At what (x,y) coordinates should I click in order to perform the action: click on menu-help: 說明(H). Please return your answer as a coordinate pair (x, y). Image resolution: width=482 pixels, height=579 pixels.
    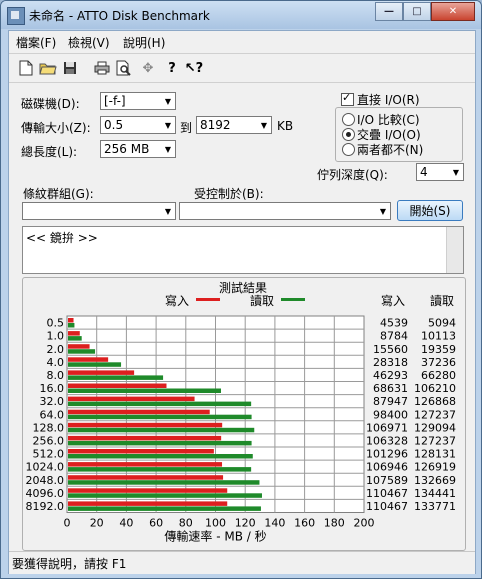
    Looking at the image, I should click on (144, 42).